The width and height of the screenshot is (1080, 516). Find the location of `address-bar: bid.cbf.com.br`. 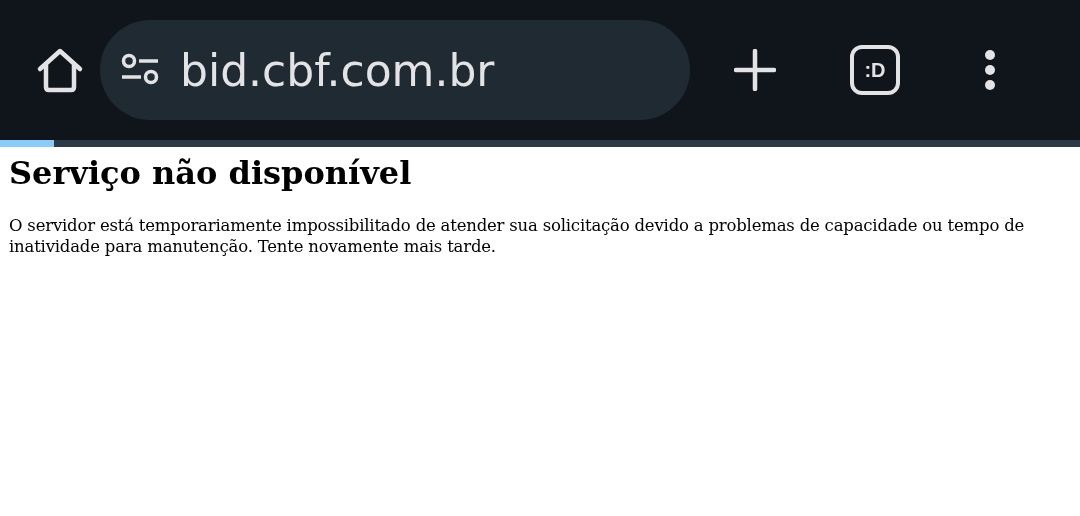

address-bar: bid.cbf.com.br is located at coordinates (395, 70).